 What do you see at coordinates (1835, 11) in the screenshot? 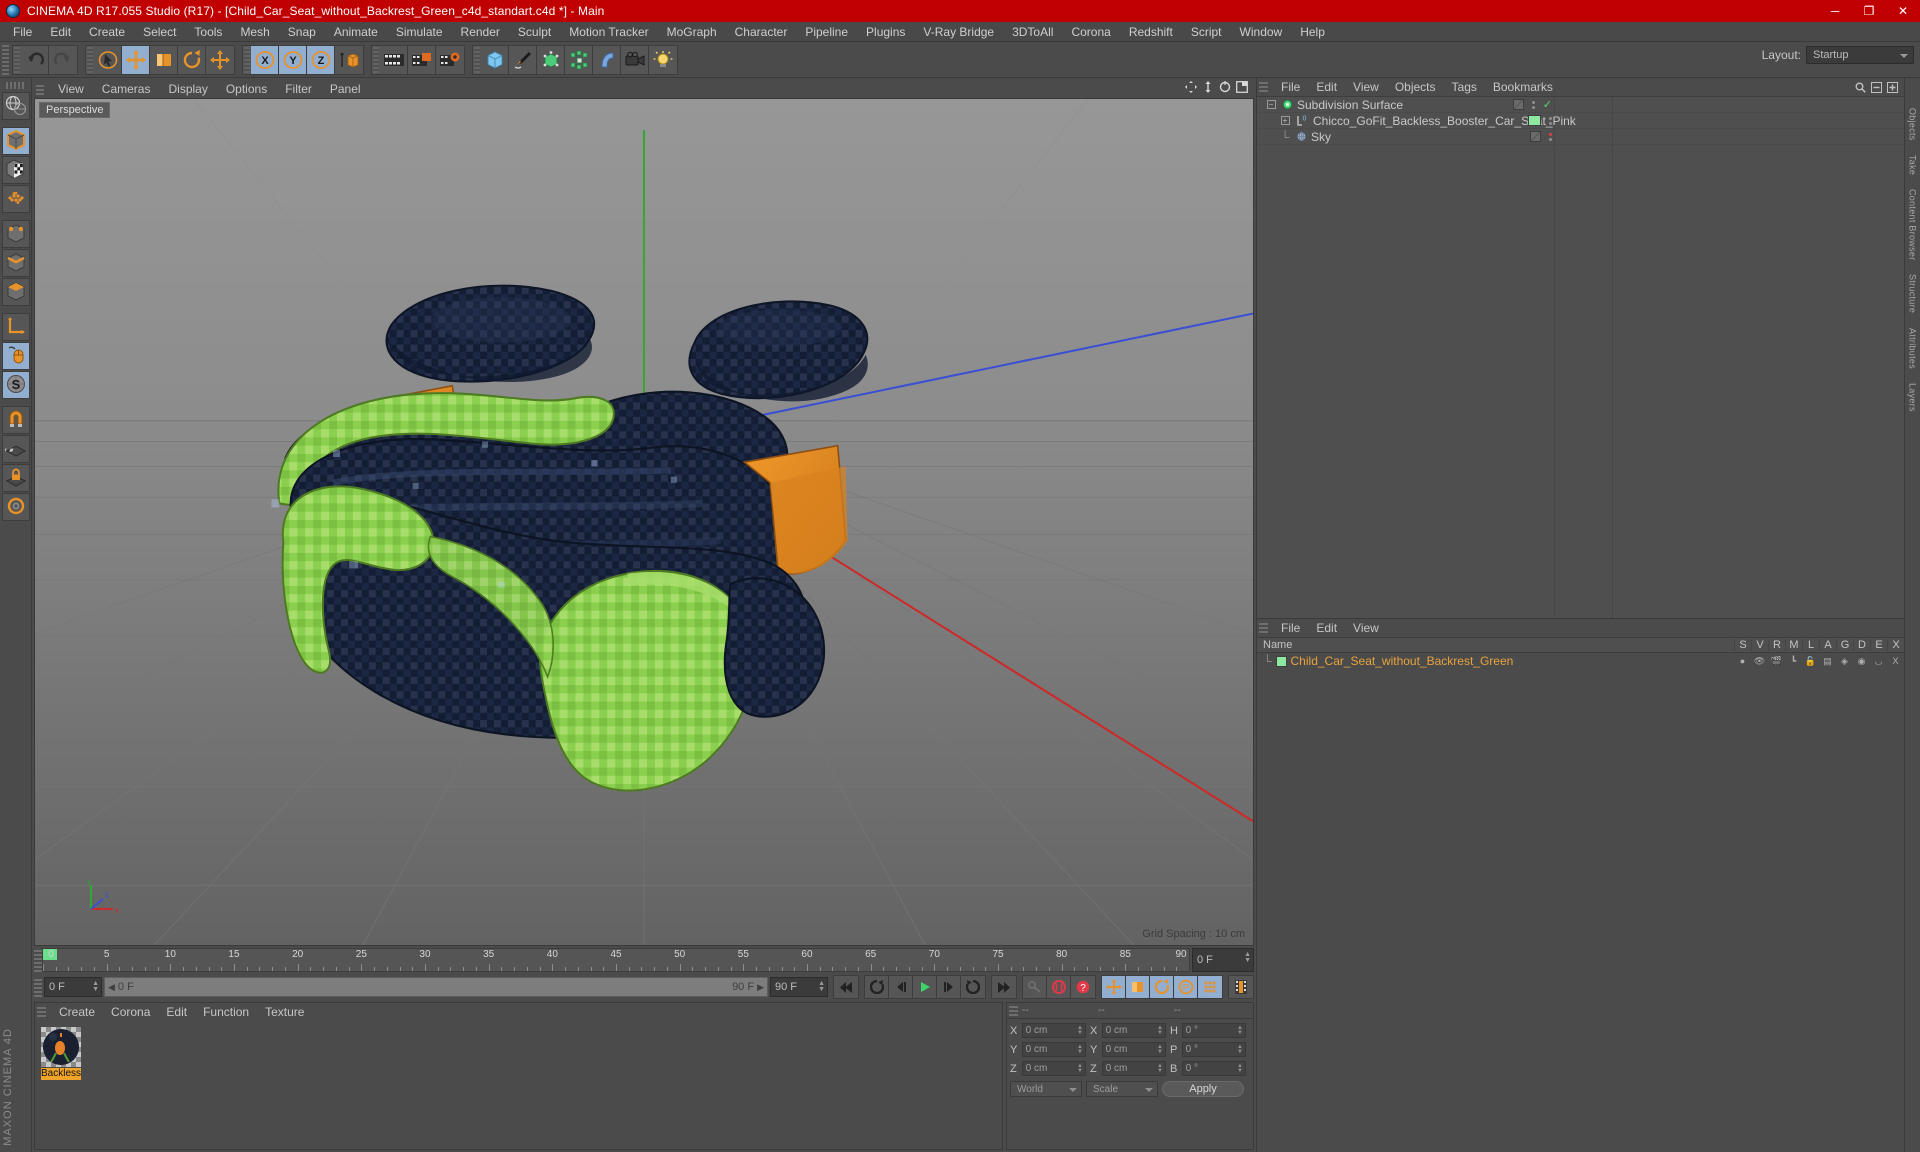
I see `minimize-button: ─` at bounding box center [1835, 11].